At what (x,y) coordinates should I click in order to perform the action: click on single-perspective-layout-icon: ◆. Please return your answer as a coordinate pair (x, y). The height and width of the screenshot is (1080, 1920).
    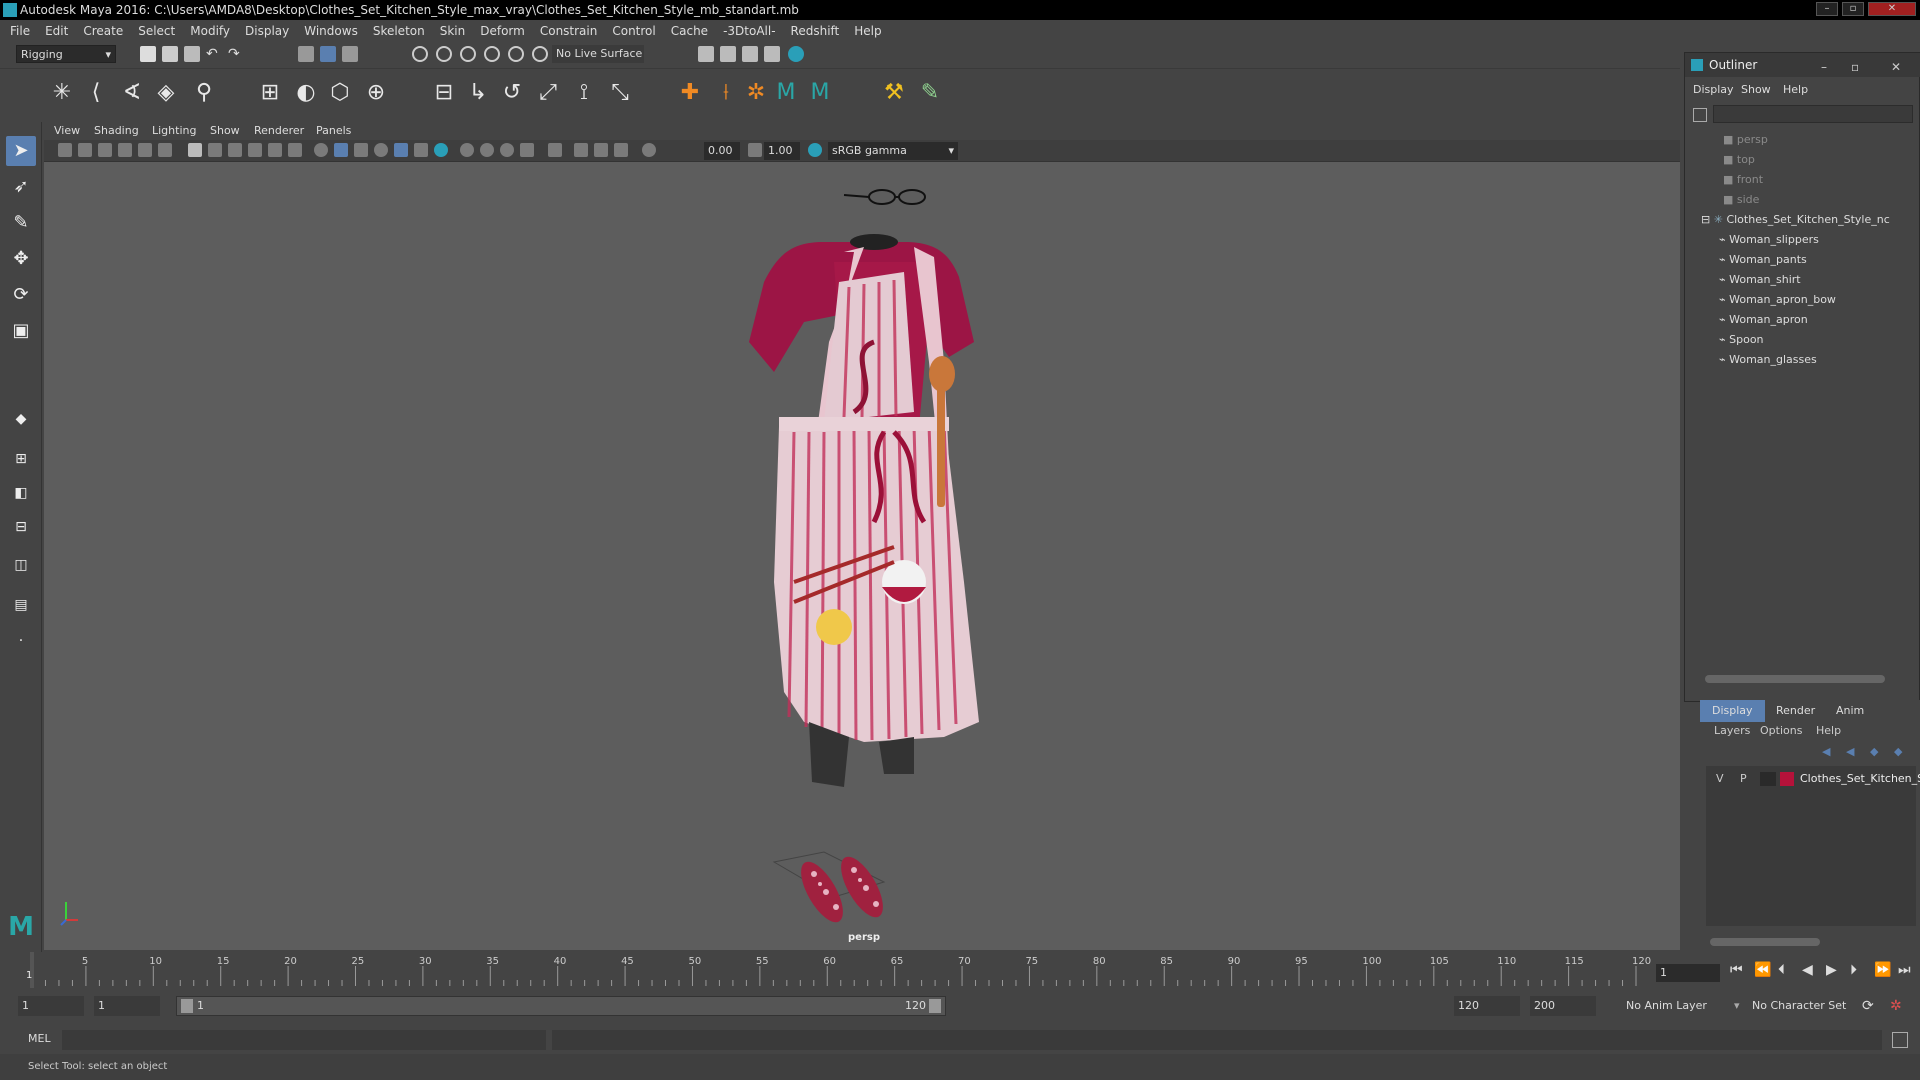
    Looking at the image, I should click on (21, 419).